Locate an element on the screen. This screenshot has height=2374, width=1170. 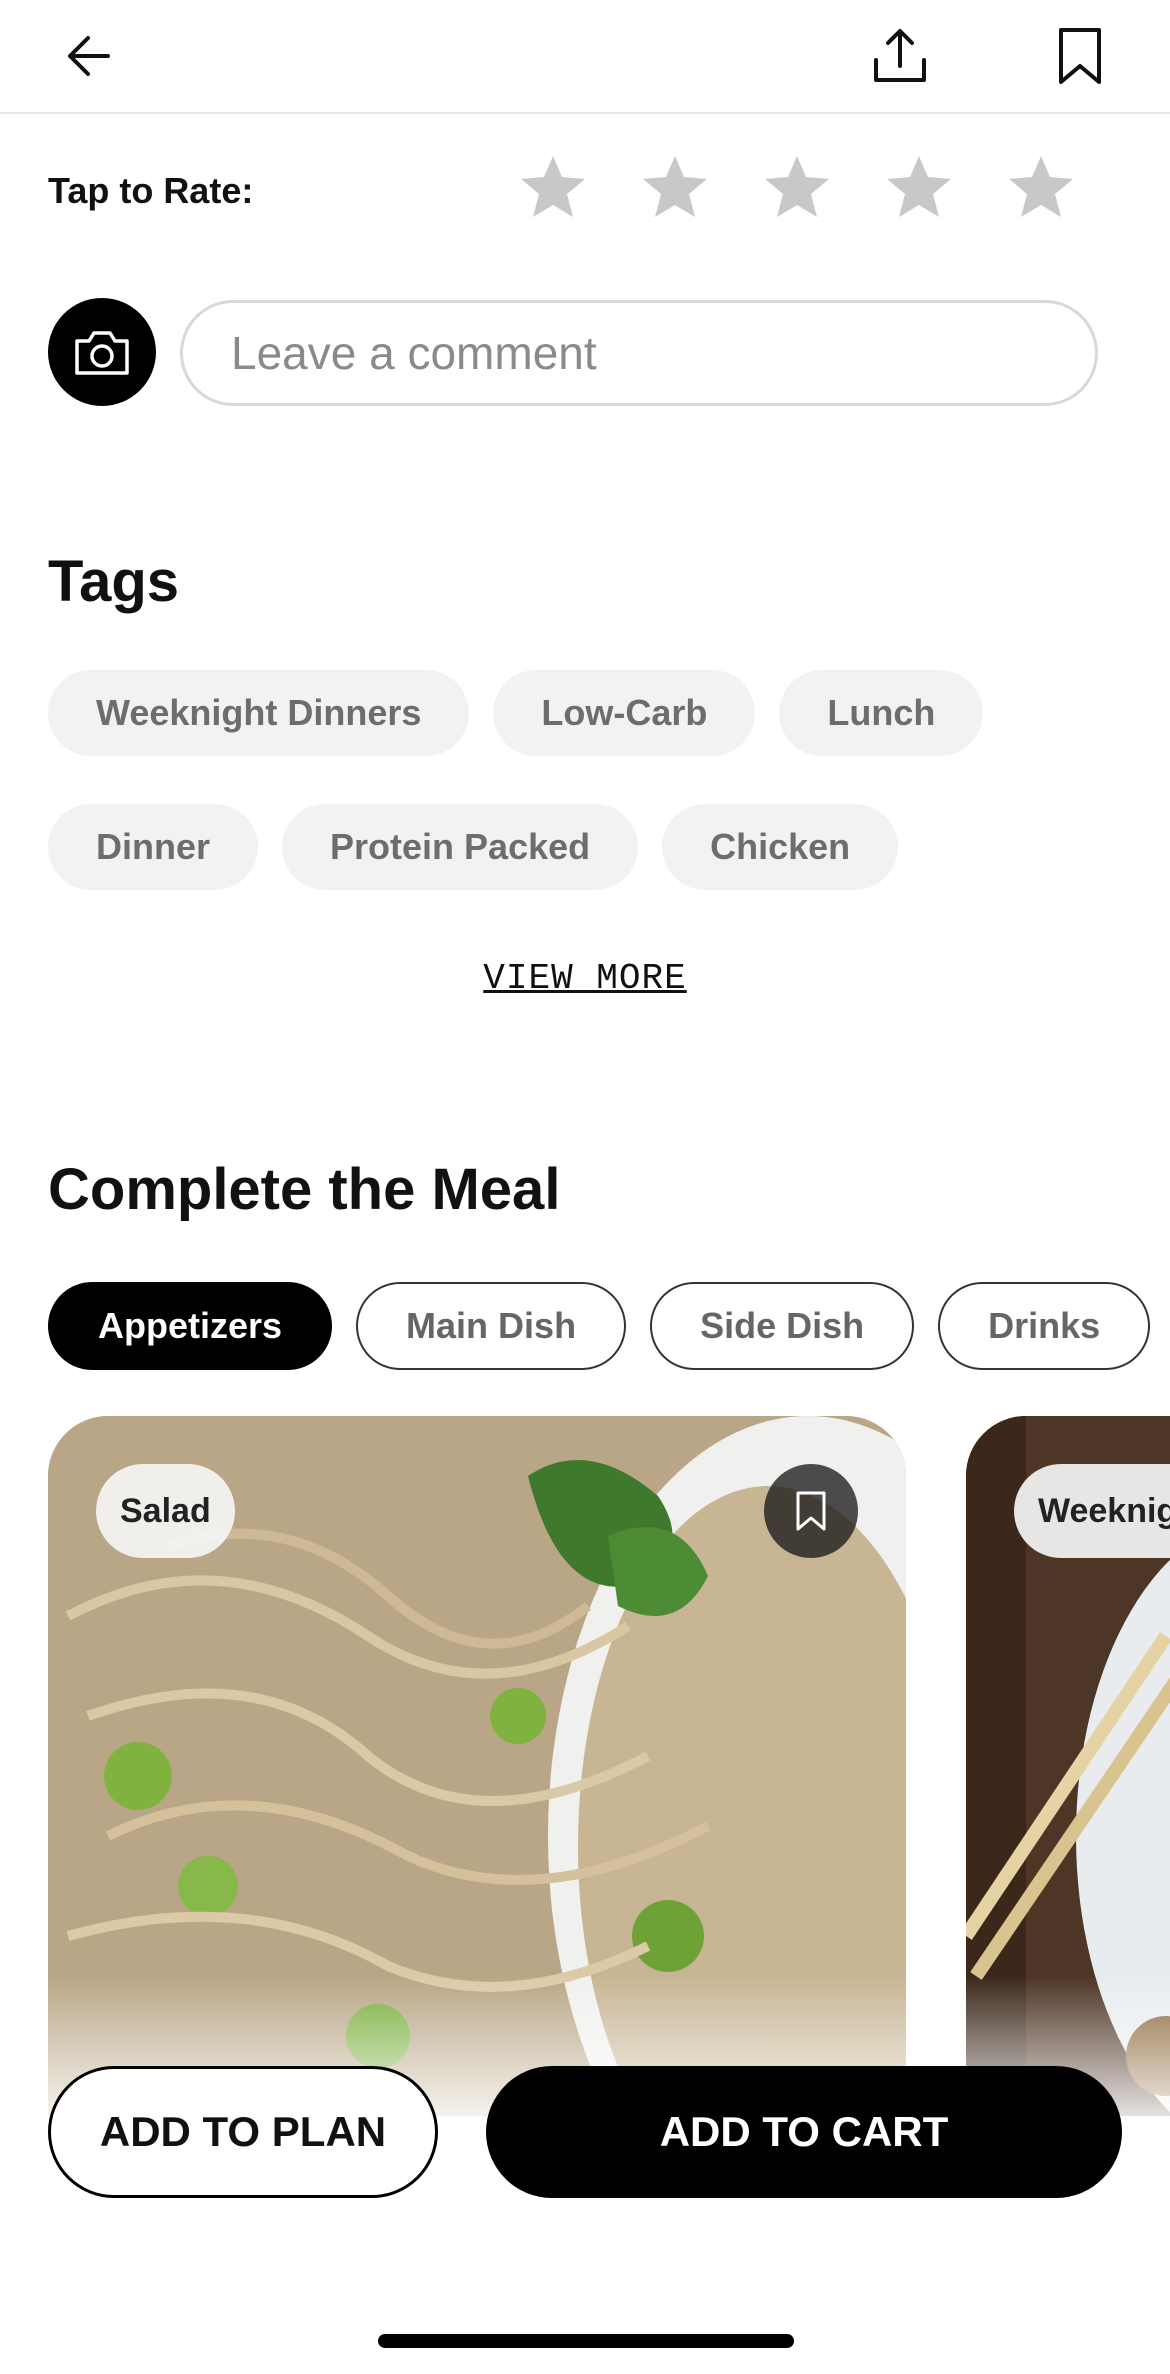
top-nav-bar is located at coordinates (585, 57).